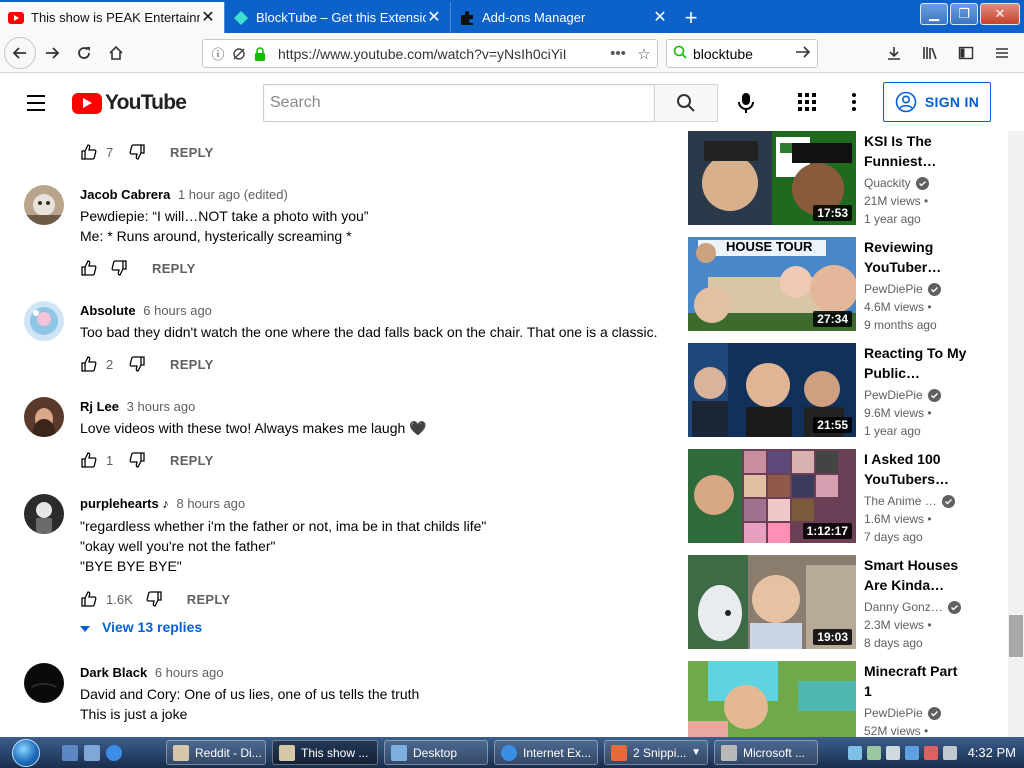 This screenshot has height=768, width=1024. What do you see at coordinates (656, 752) in the screenshot?
I see `taskbar-button: 2 Snippi... ▼` at bounding box center [656, 752].